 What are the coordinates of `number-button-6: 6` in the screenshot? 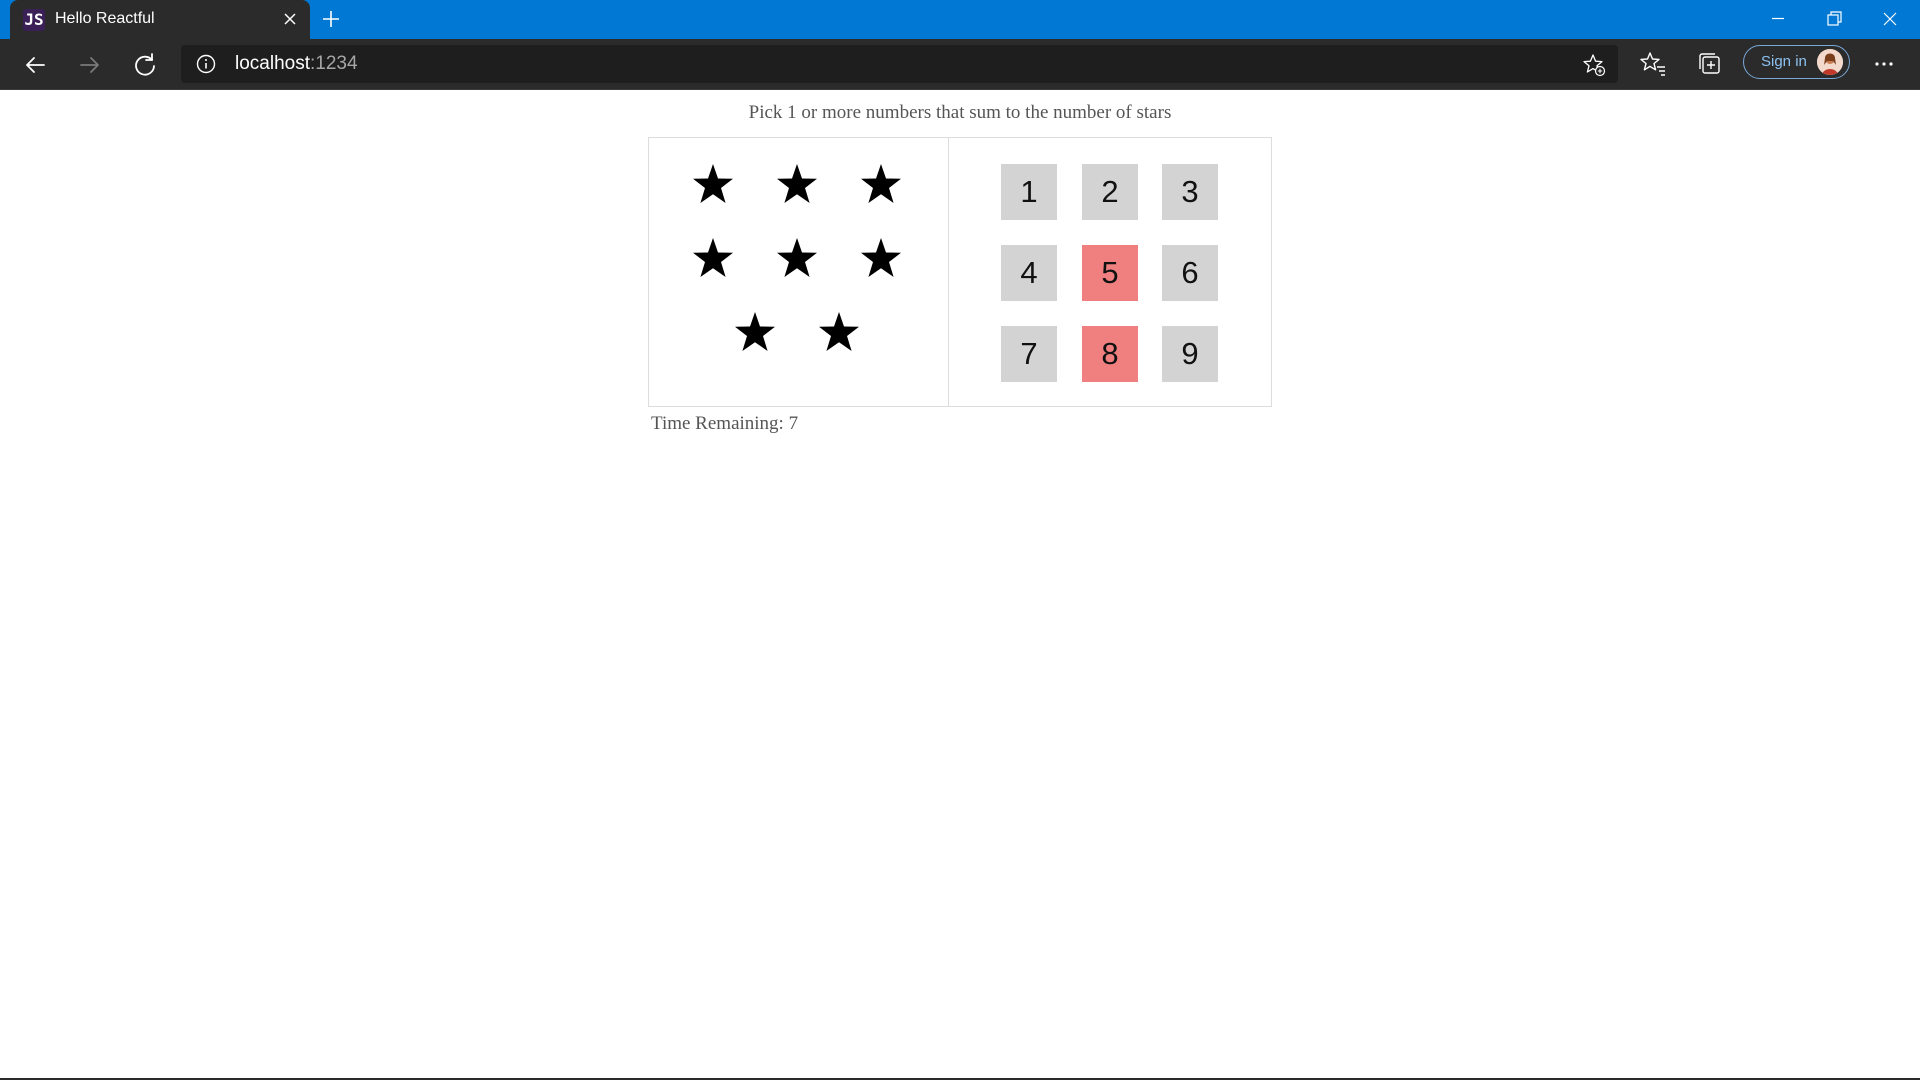 It's located at (1190, 273).